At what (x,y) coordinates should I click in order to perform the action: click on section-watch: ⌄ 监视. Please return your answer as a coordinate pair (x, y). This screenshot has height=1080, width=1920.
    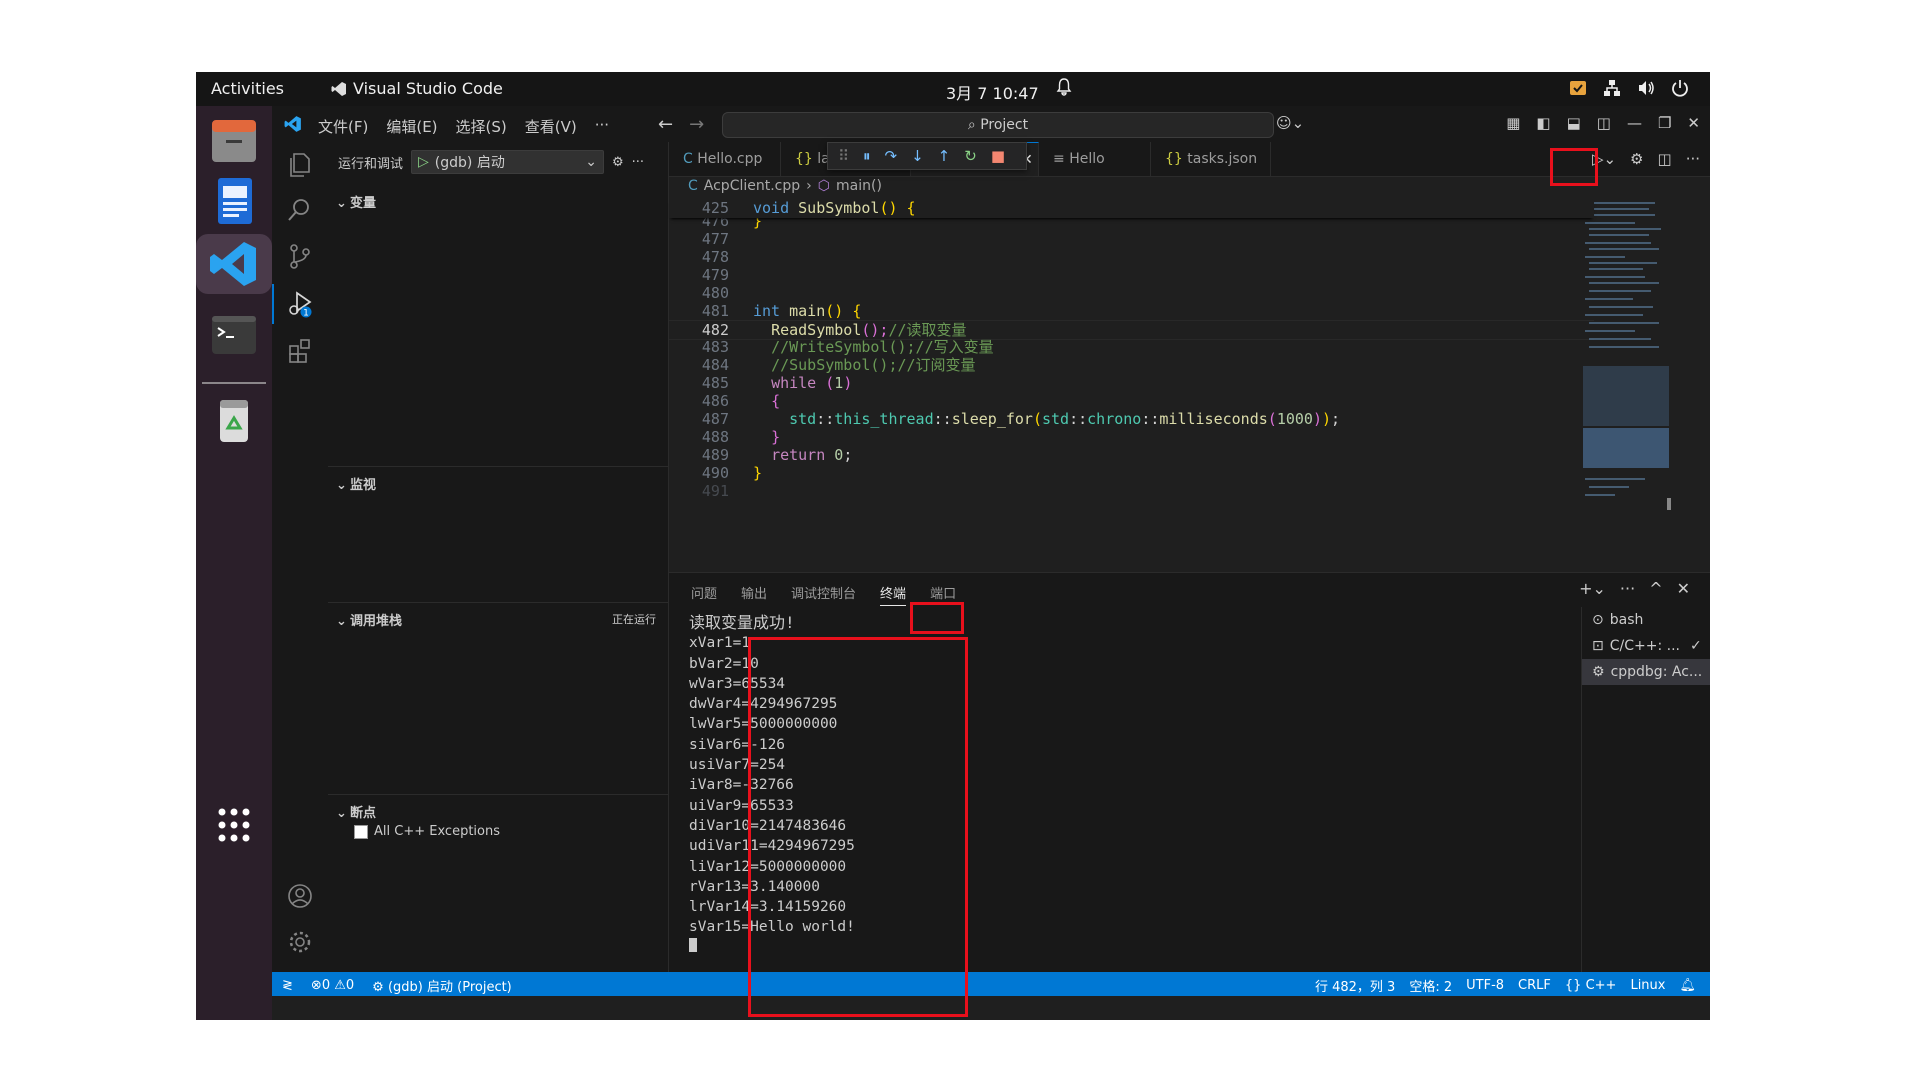
    Looking at the image, I should click on (498, 483).